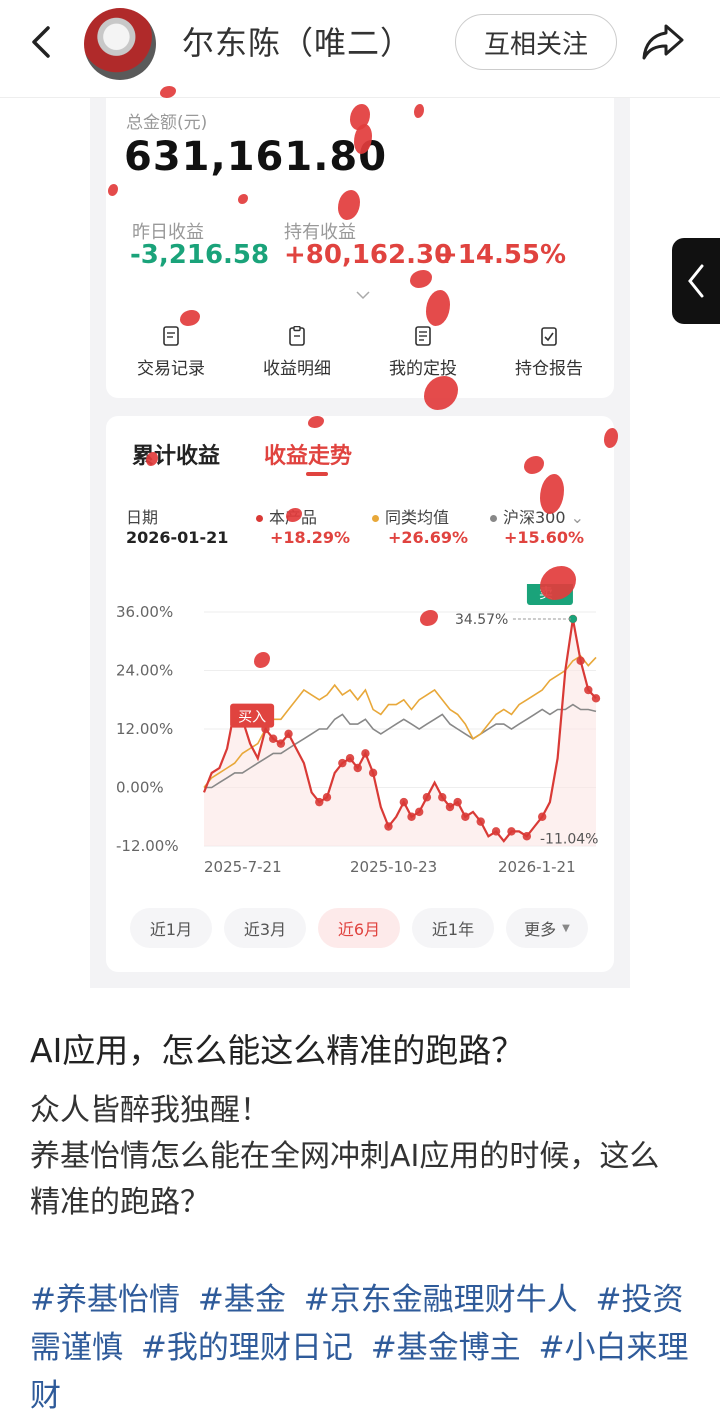 This screenshot has height=1424, width=720. I want to click on chevron-left-icon, so click(696, 281).